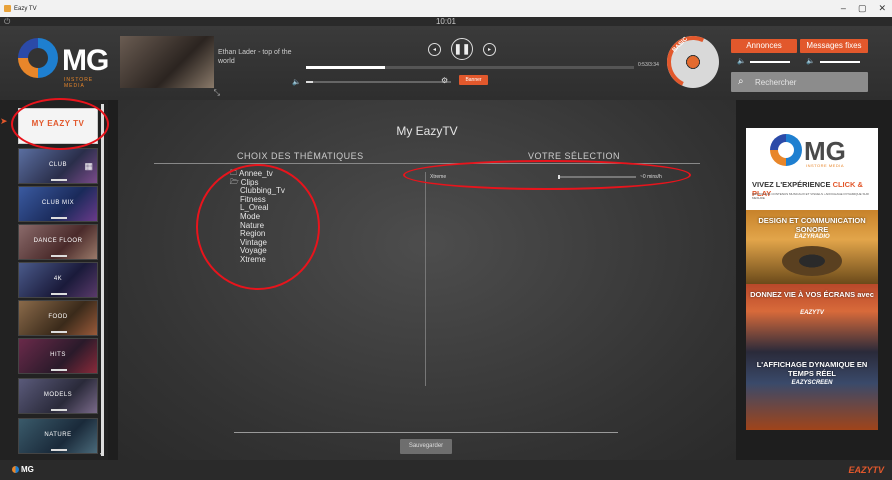  I want to click on ad-panel-text: DONNEZ VIE À VOS ÉCRANS avec, so click(812, 294).